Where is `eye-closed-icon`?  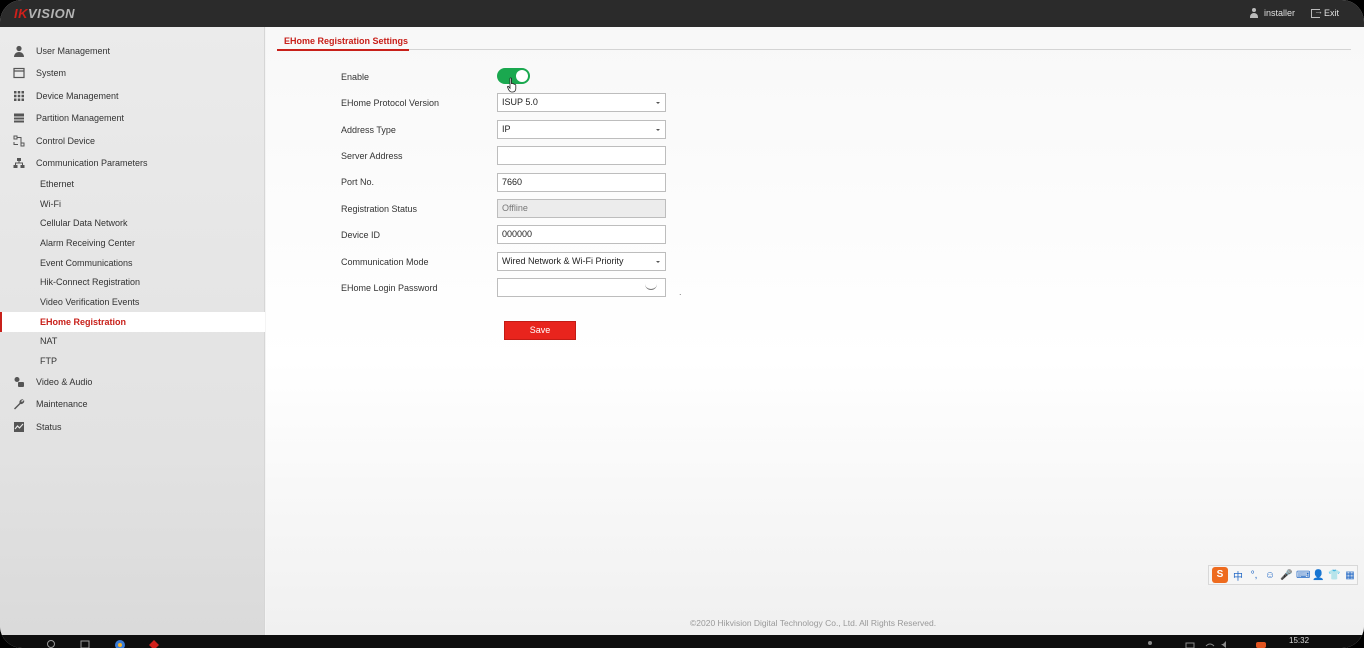
eye-closed-icon is located at coordinates (651, 287).